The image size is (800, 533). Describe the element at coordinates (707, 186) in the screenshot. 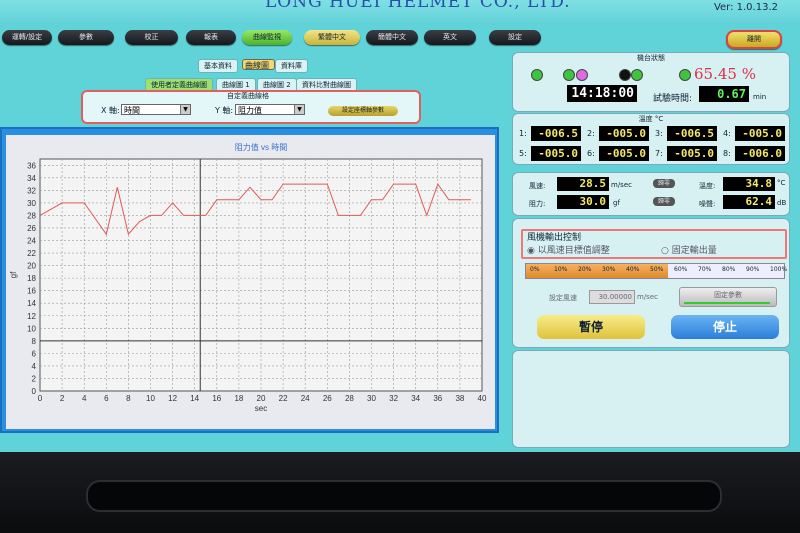

I see `temp-label: 溫度:` at that location.